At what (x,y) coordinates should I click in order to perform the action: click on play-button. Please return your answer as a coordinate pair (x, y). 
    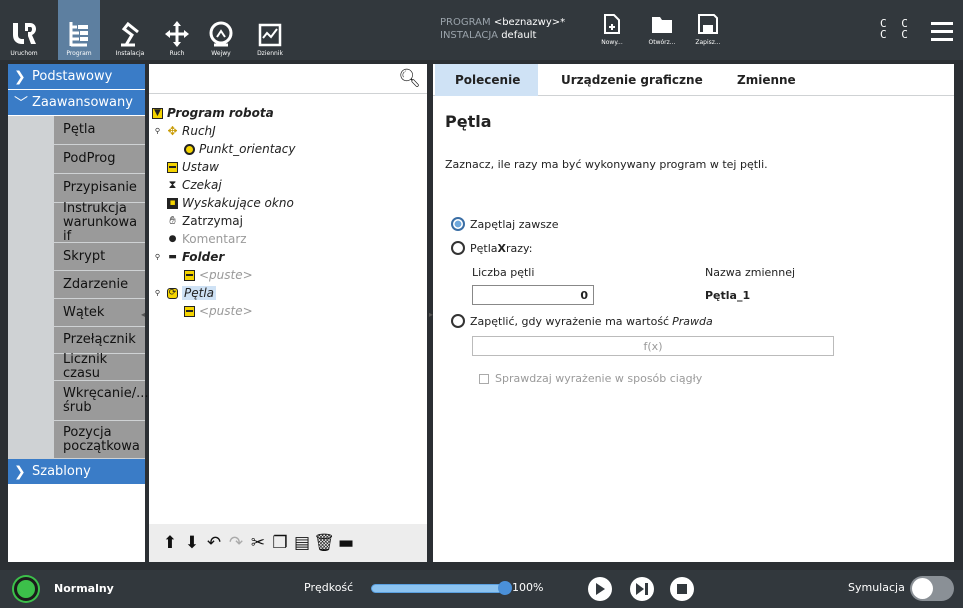
    Looking at the image, I should click on (600, 589).